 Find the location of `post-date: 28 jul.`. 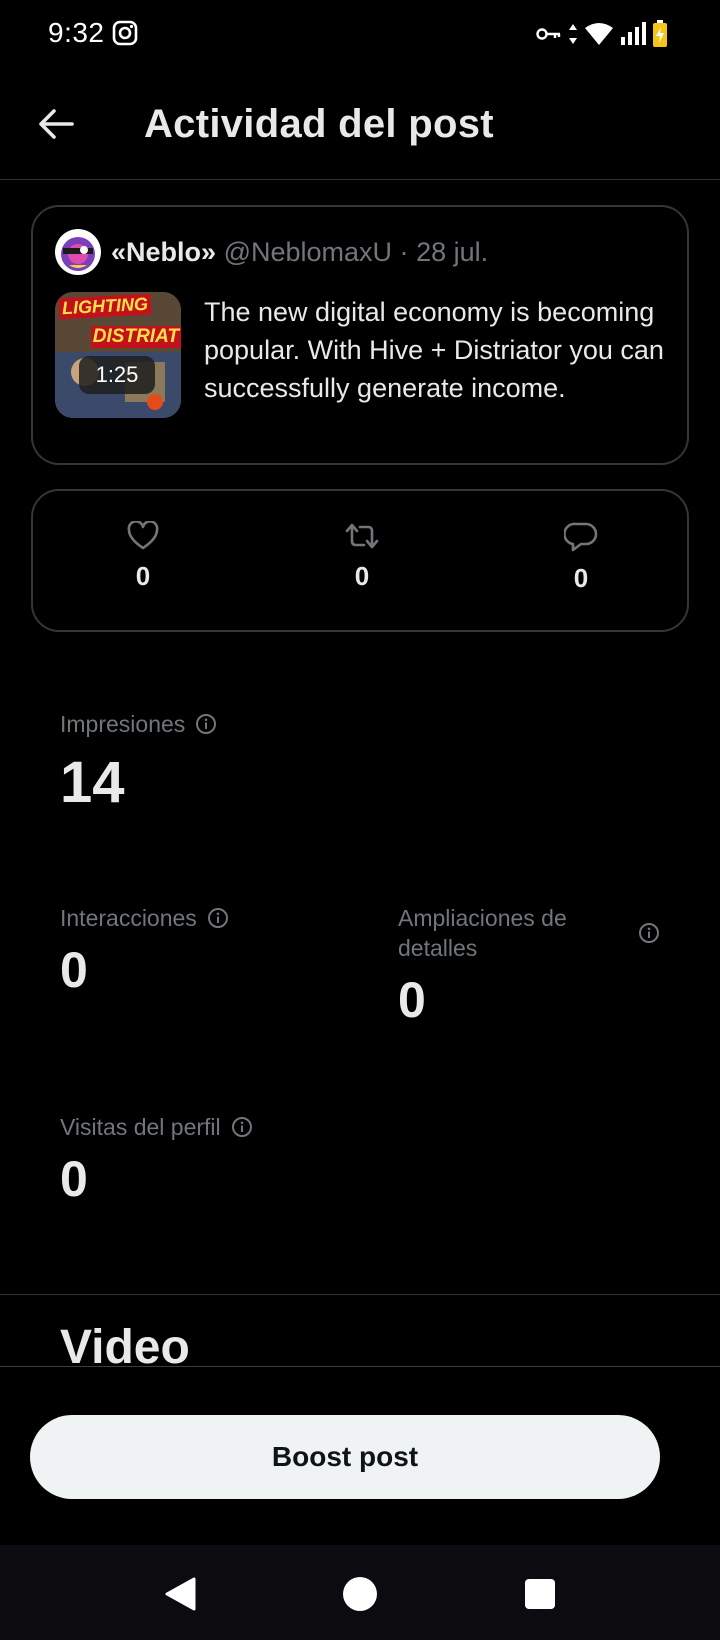

post-date: 28 jul. is located at coordinates (452, 252).